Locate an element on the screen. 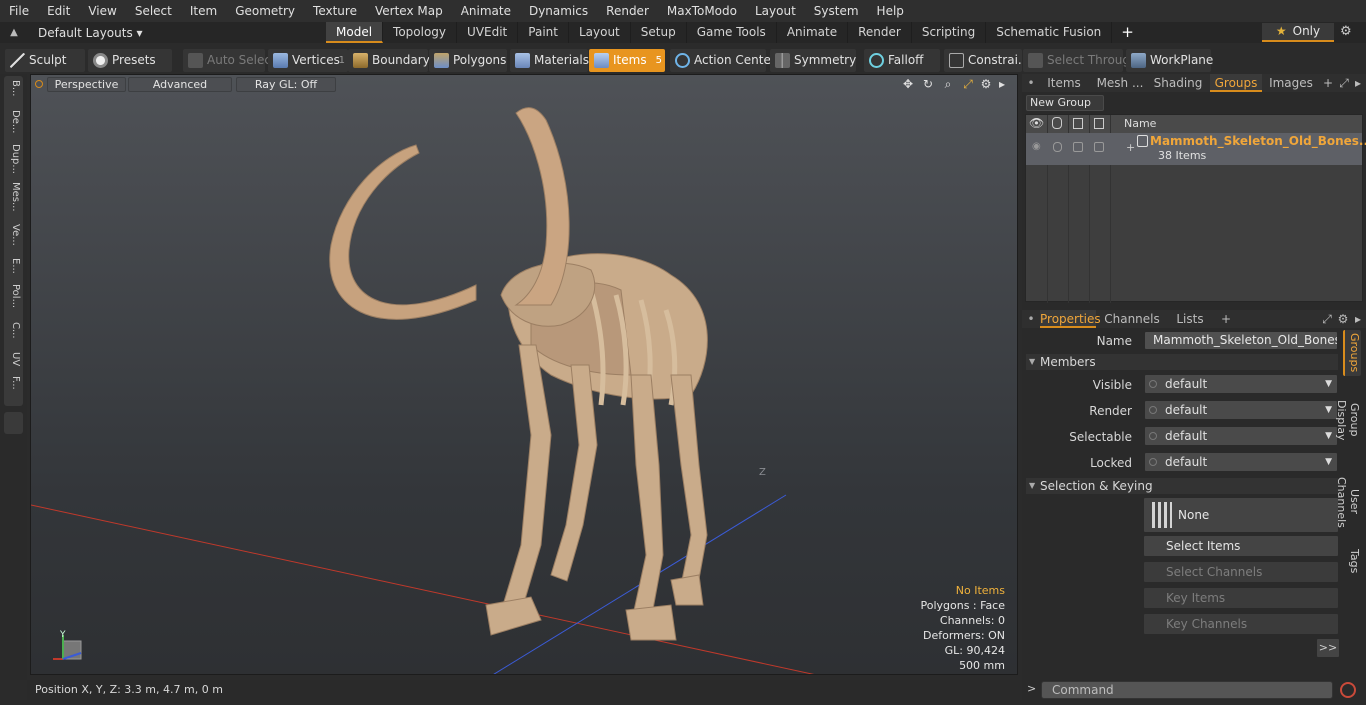 The width and height of the screenshot is (1366, 705). tab-uvedit: UVEdit is located at coordinates (488, 32).